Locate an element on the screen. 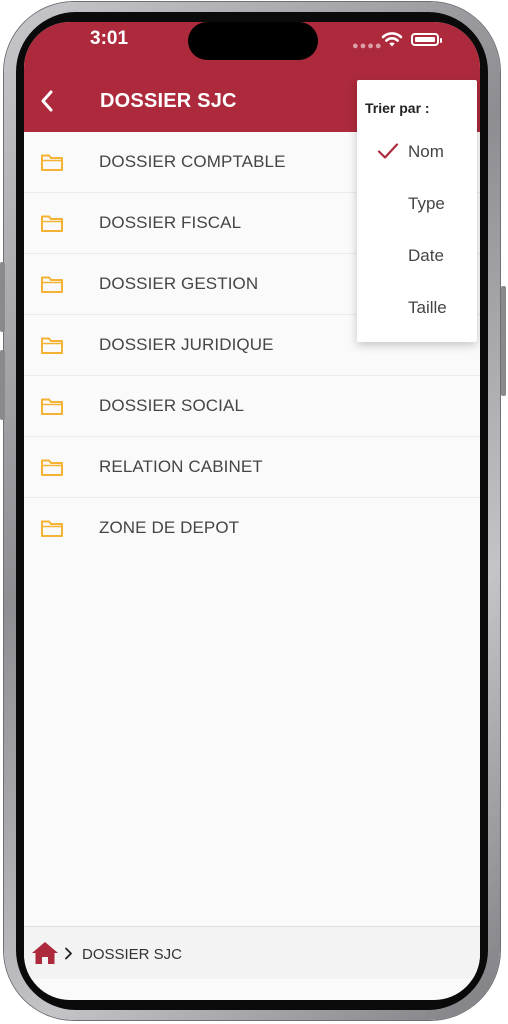  sort-menu-title: Trier par : is located at coordinates (397, 108).